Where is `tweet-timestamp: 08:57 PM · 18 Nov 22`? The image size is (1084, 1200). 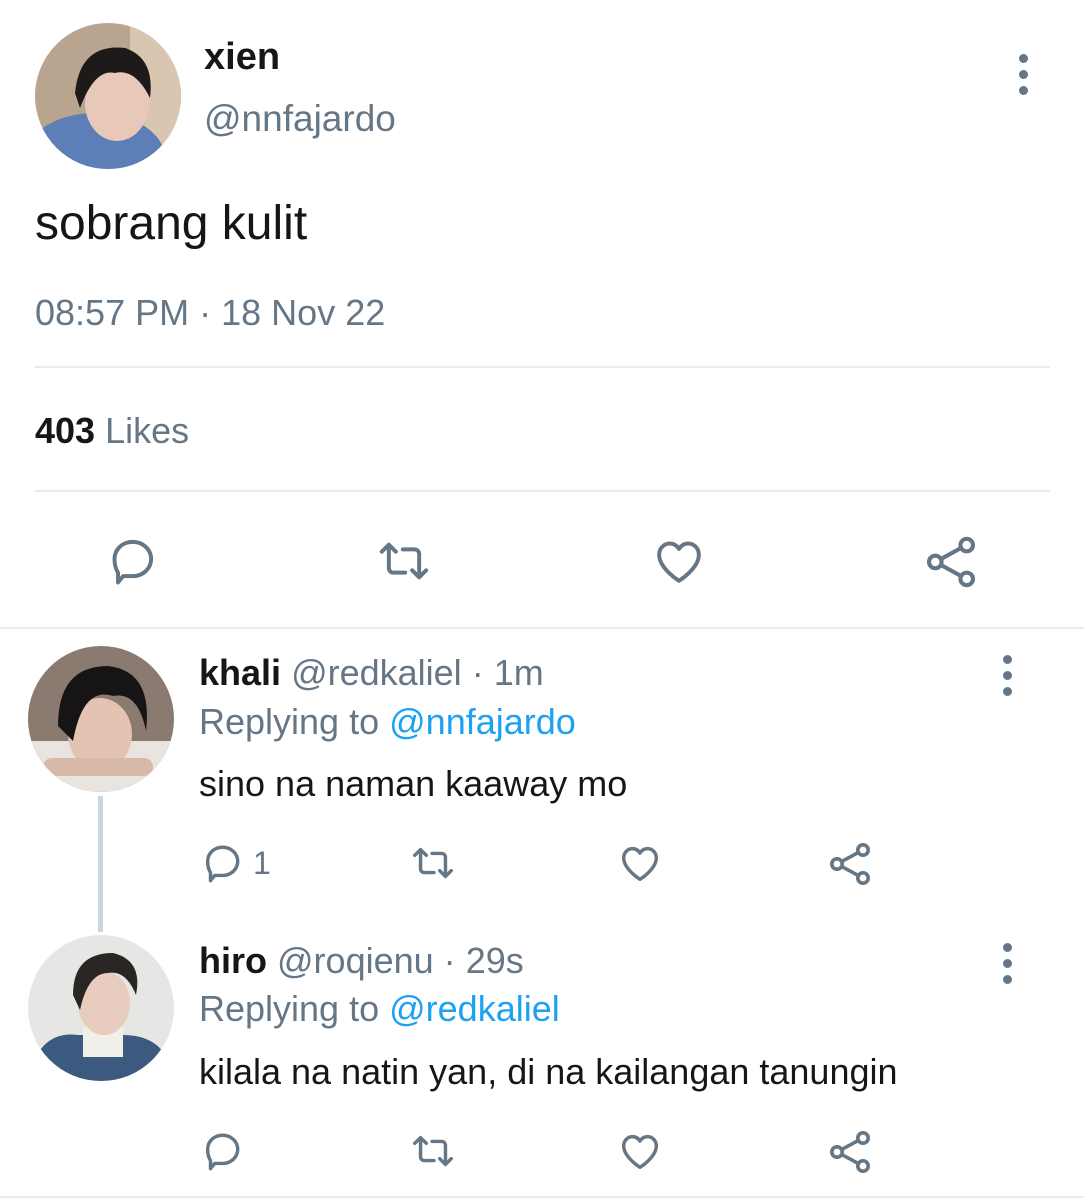 tweet-timestamp: 08:57 PM · 18 Nov 22 is located at coordinates (210, 313).